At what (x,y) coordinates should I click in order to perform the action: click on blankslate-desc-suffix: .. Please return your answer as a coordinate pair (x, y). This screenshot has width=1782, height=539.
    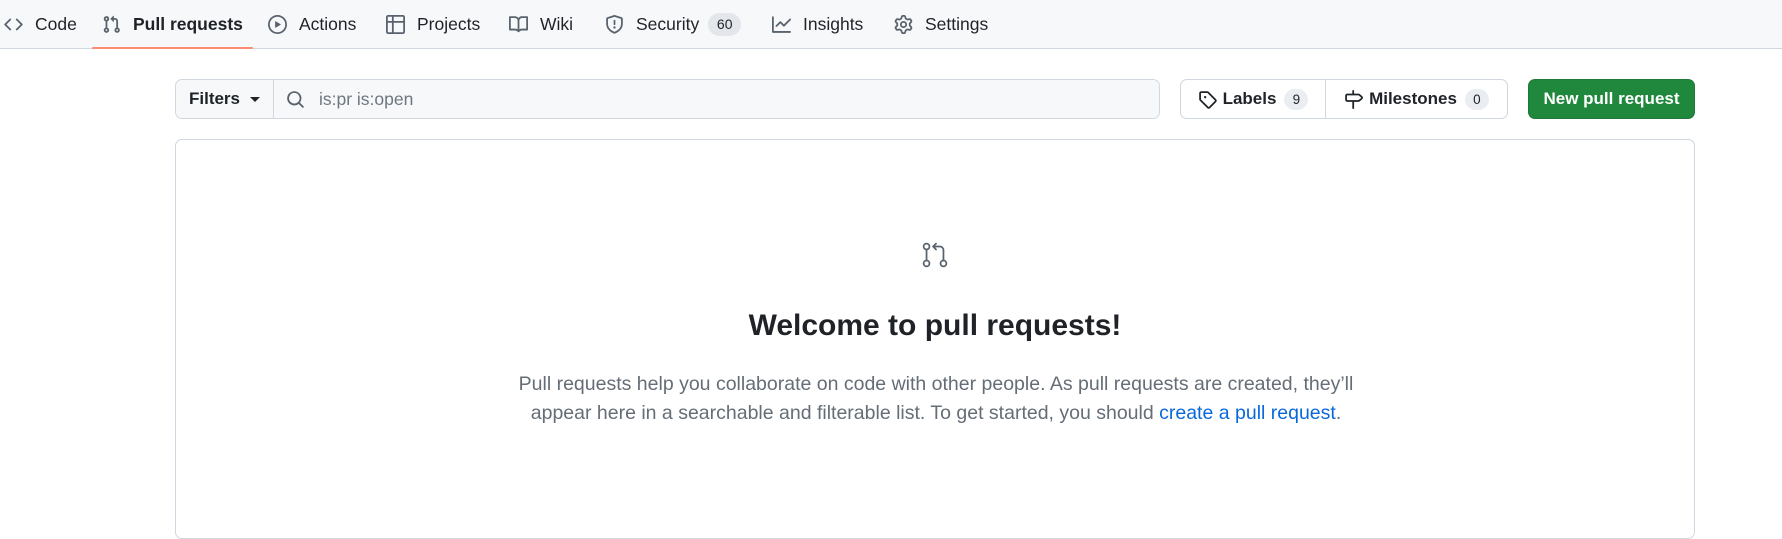
    Looking at the image, I should click on (1338, 413).